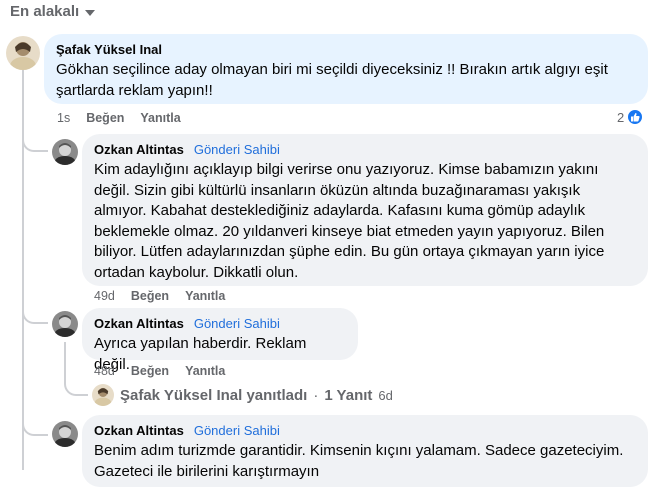 The image size is (670, 494). I want to click on thumbs-up-icon, so click(635, 117).